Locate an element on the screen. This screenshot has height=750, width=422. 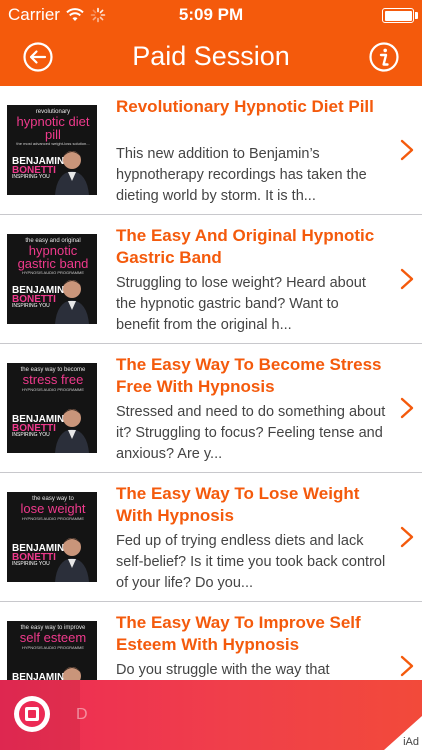
ad-banner: D iAd is located at coordinates (211, 715).